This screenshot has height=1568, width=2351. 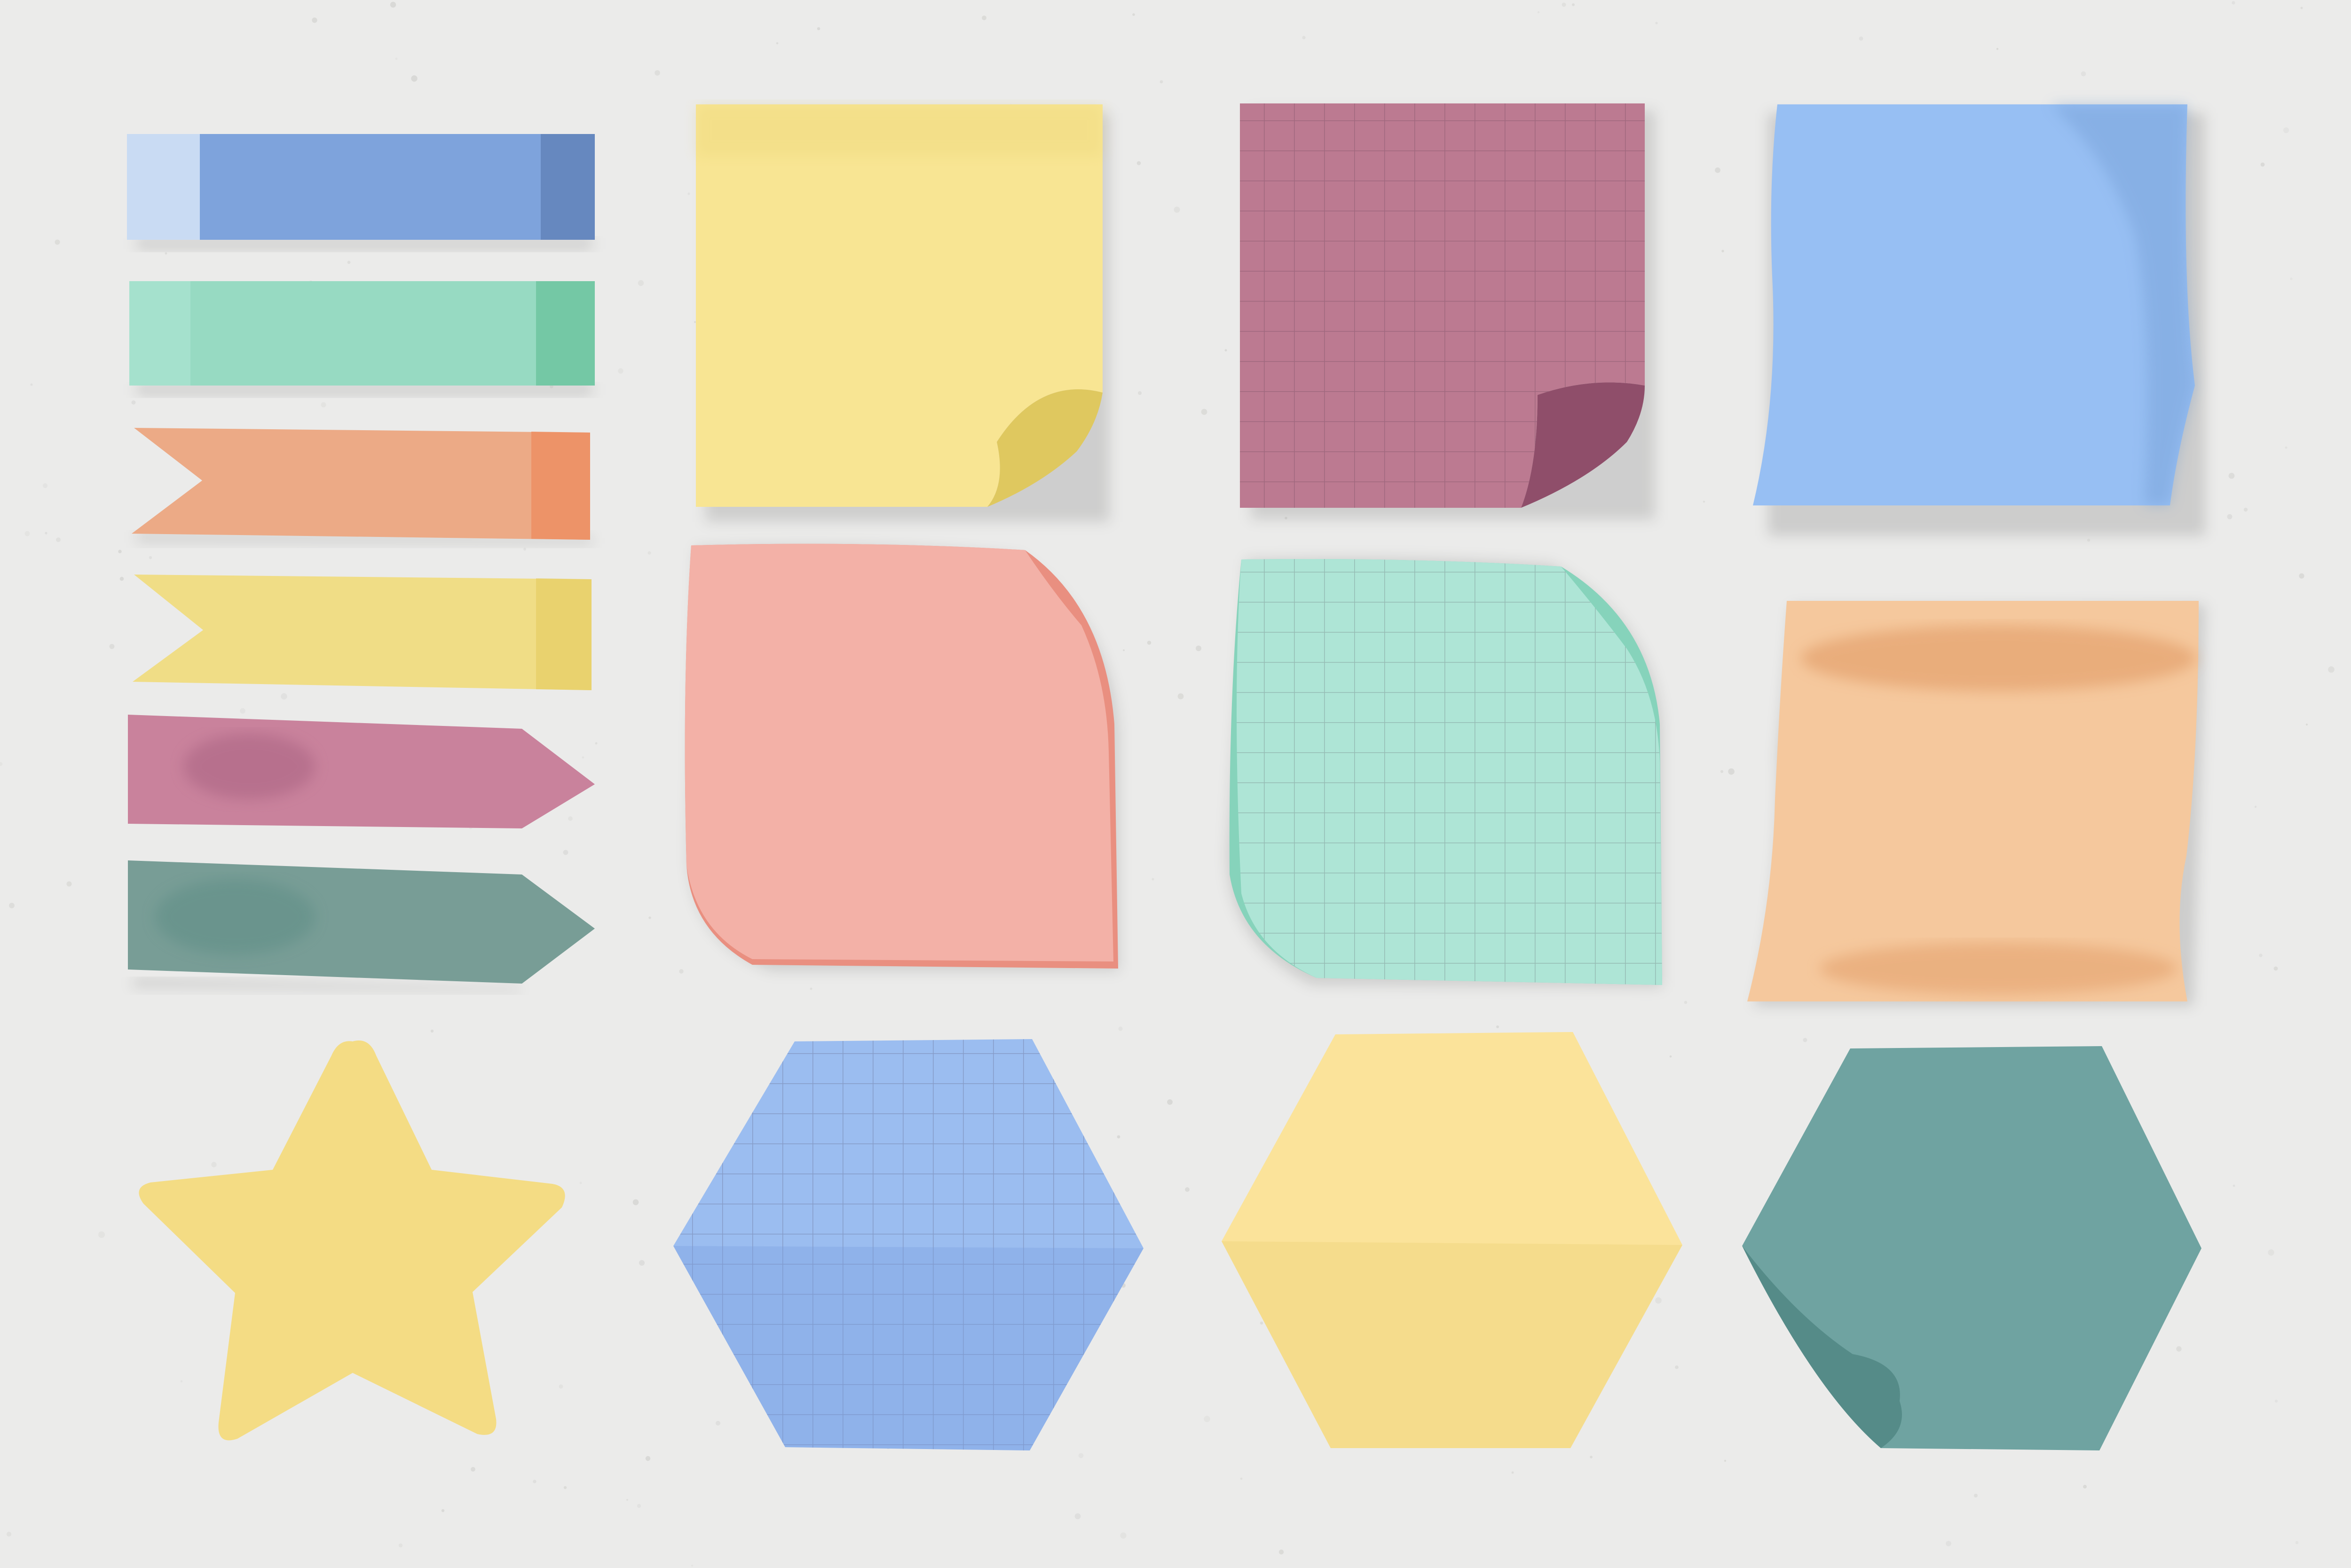 What do you see at coordinates (1447, 311) in the screenshot?
I see `note-purple-grid-square` at bounding box center [1447, 311].